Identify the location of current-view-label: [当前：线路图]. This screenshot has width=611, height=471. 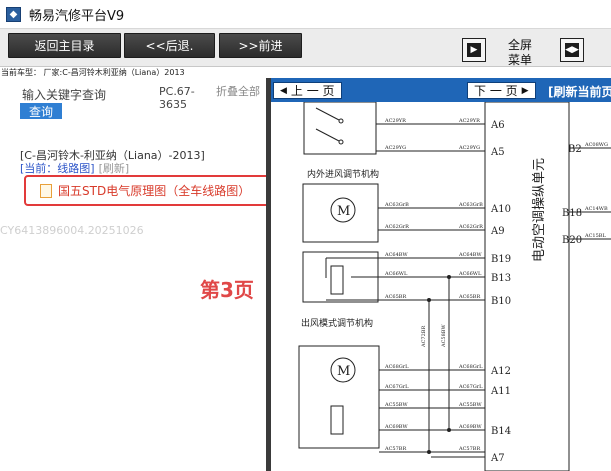
(57, 168).